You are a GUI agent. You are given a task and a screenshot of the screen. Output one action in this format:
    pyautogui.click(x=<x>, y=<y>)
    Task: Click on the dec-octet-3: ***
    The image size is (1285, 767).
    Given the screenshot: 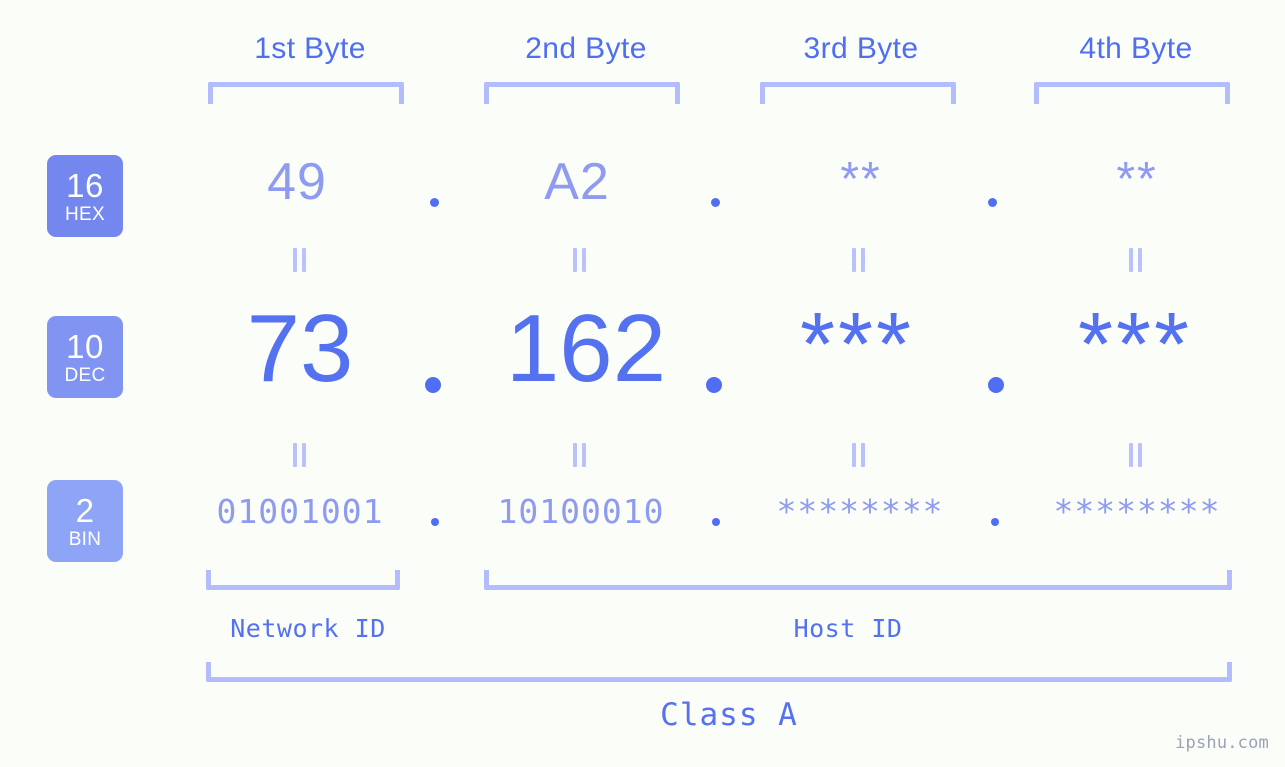 What is the action you would take?
    pyautogui.click(x=857, y=345)
    